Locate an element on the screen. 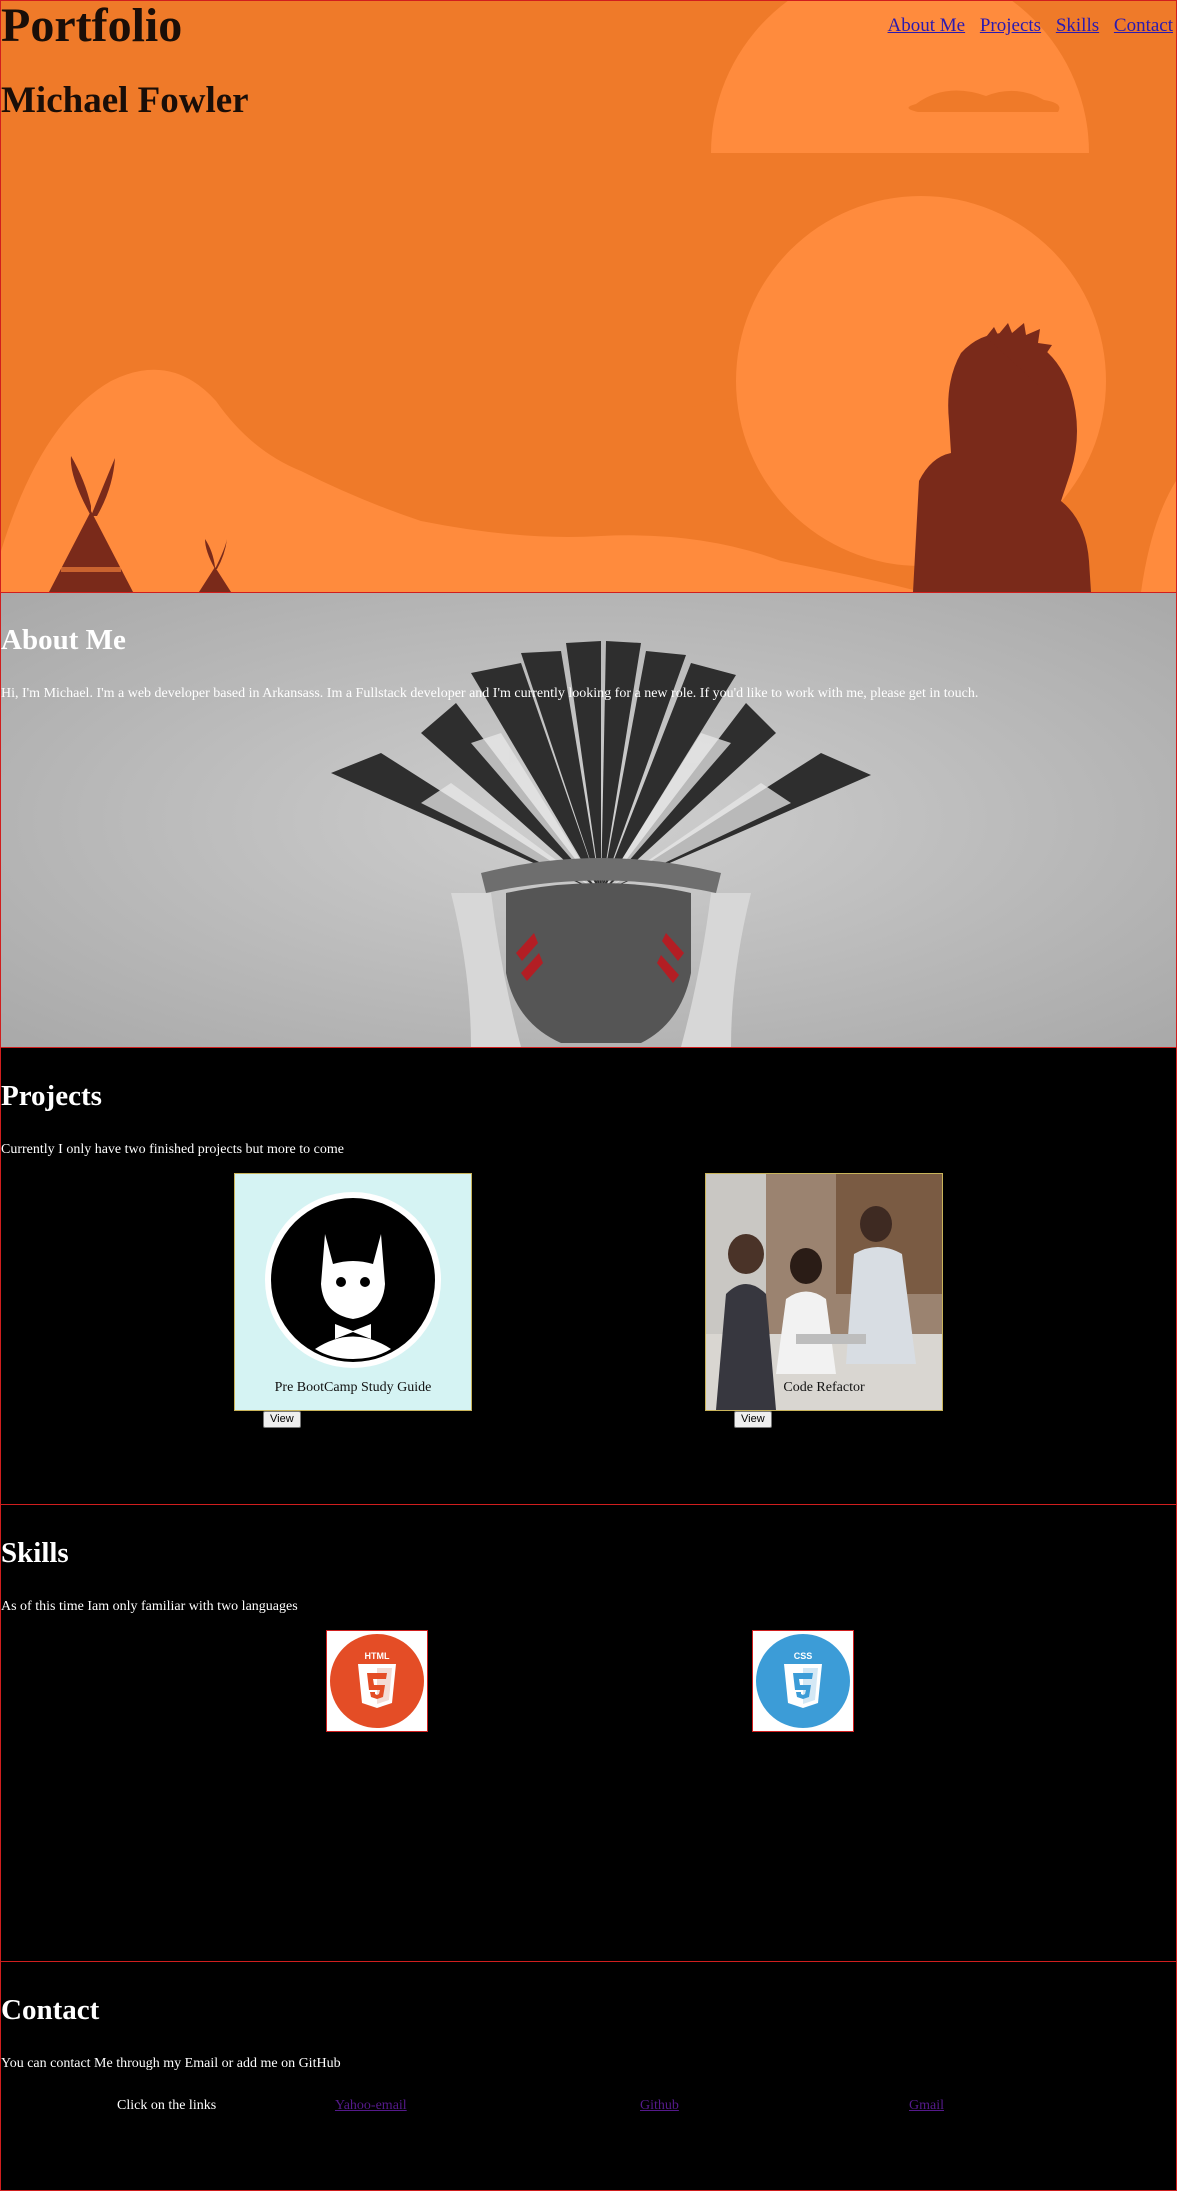 The height and width of the screenshot is (2191, 1177). skills-title: Skills is located at coordinates (35, 1553).